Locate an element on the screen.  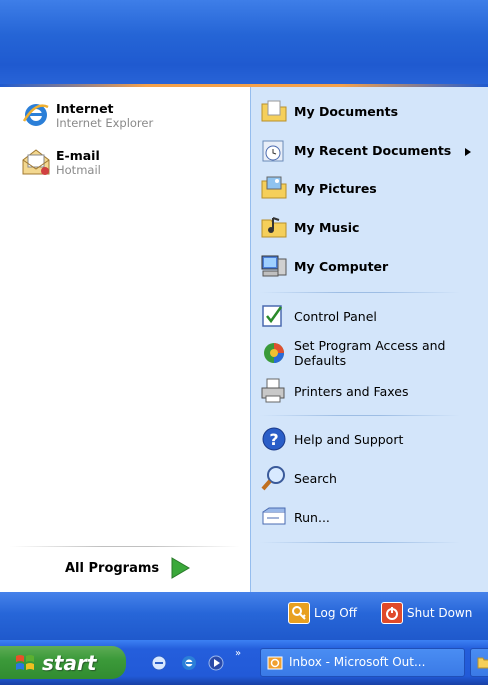
log-off-button: Log Off is located at coordinates (322, 613).